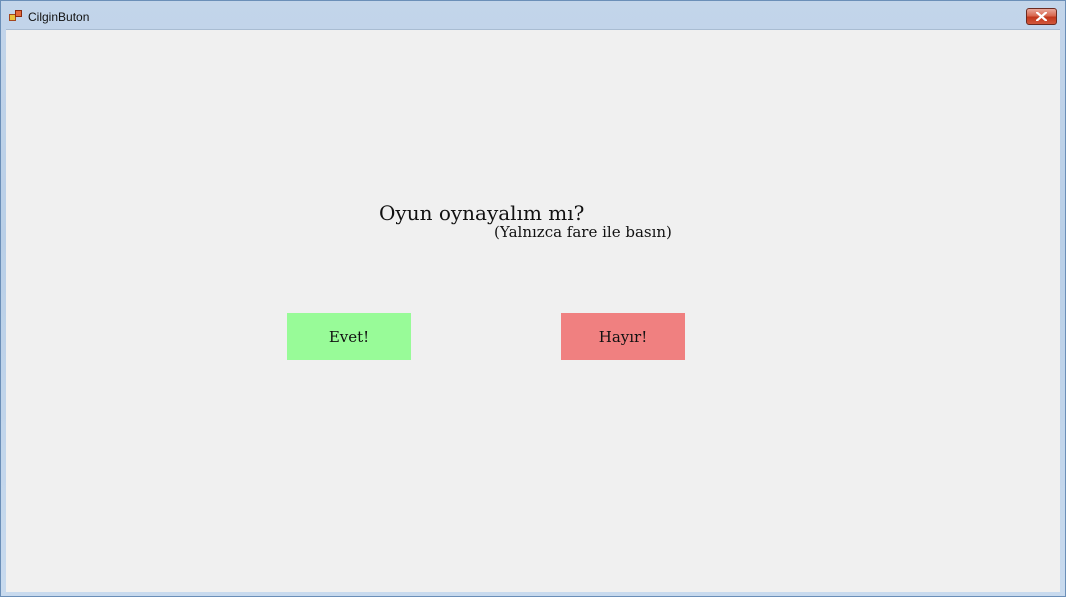 The height and width of the screenshot is (597, 1066). Describe the element at coordinates (15, 16) in the screenshot. I see `app-icon` at that location.